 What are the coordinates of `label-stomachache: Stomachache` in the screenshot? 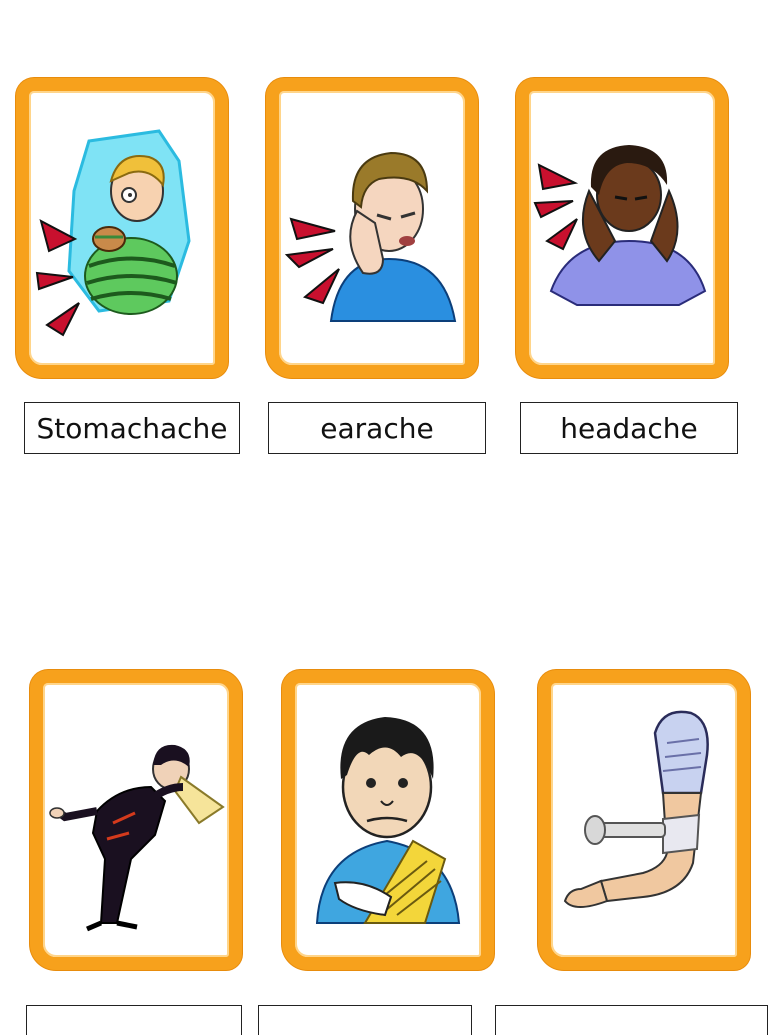 It's located at (132, 428).